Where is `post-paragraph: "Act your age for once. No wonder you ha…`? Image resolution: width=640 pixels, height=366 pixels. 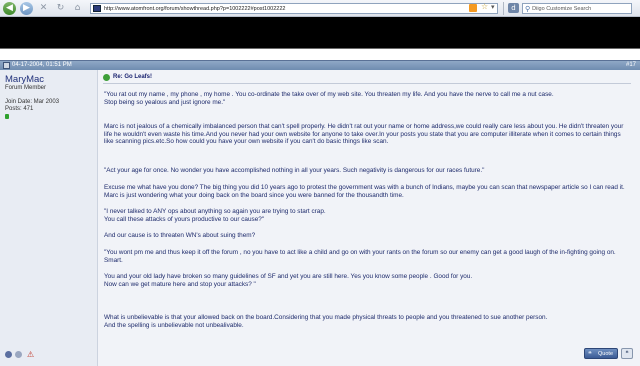 post-paragraph: "Act your age for once. No wonder you ha… is located at coordinates (294, 170).